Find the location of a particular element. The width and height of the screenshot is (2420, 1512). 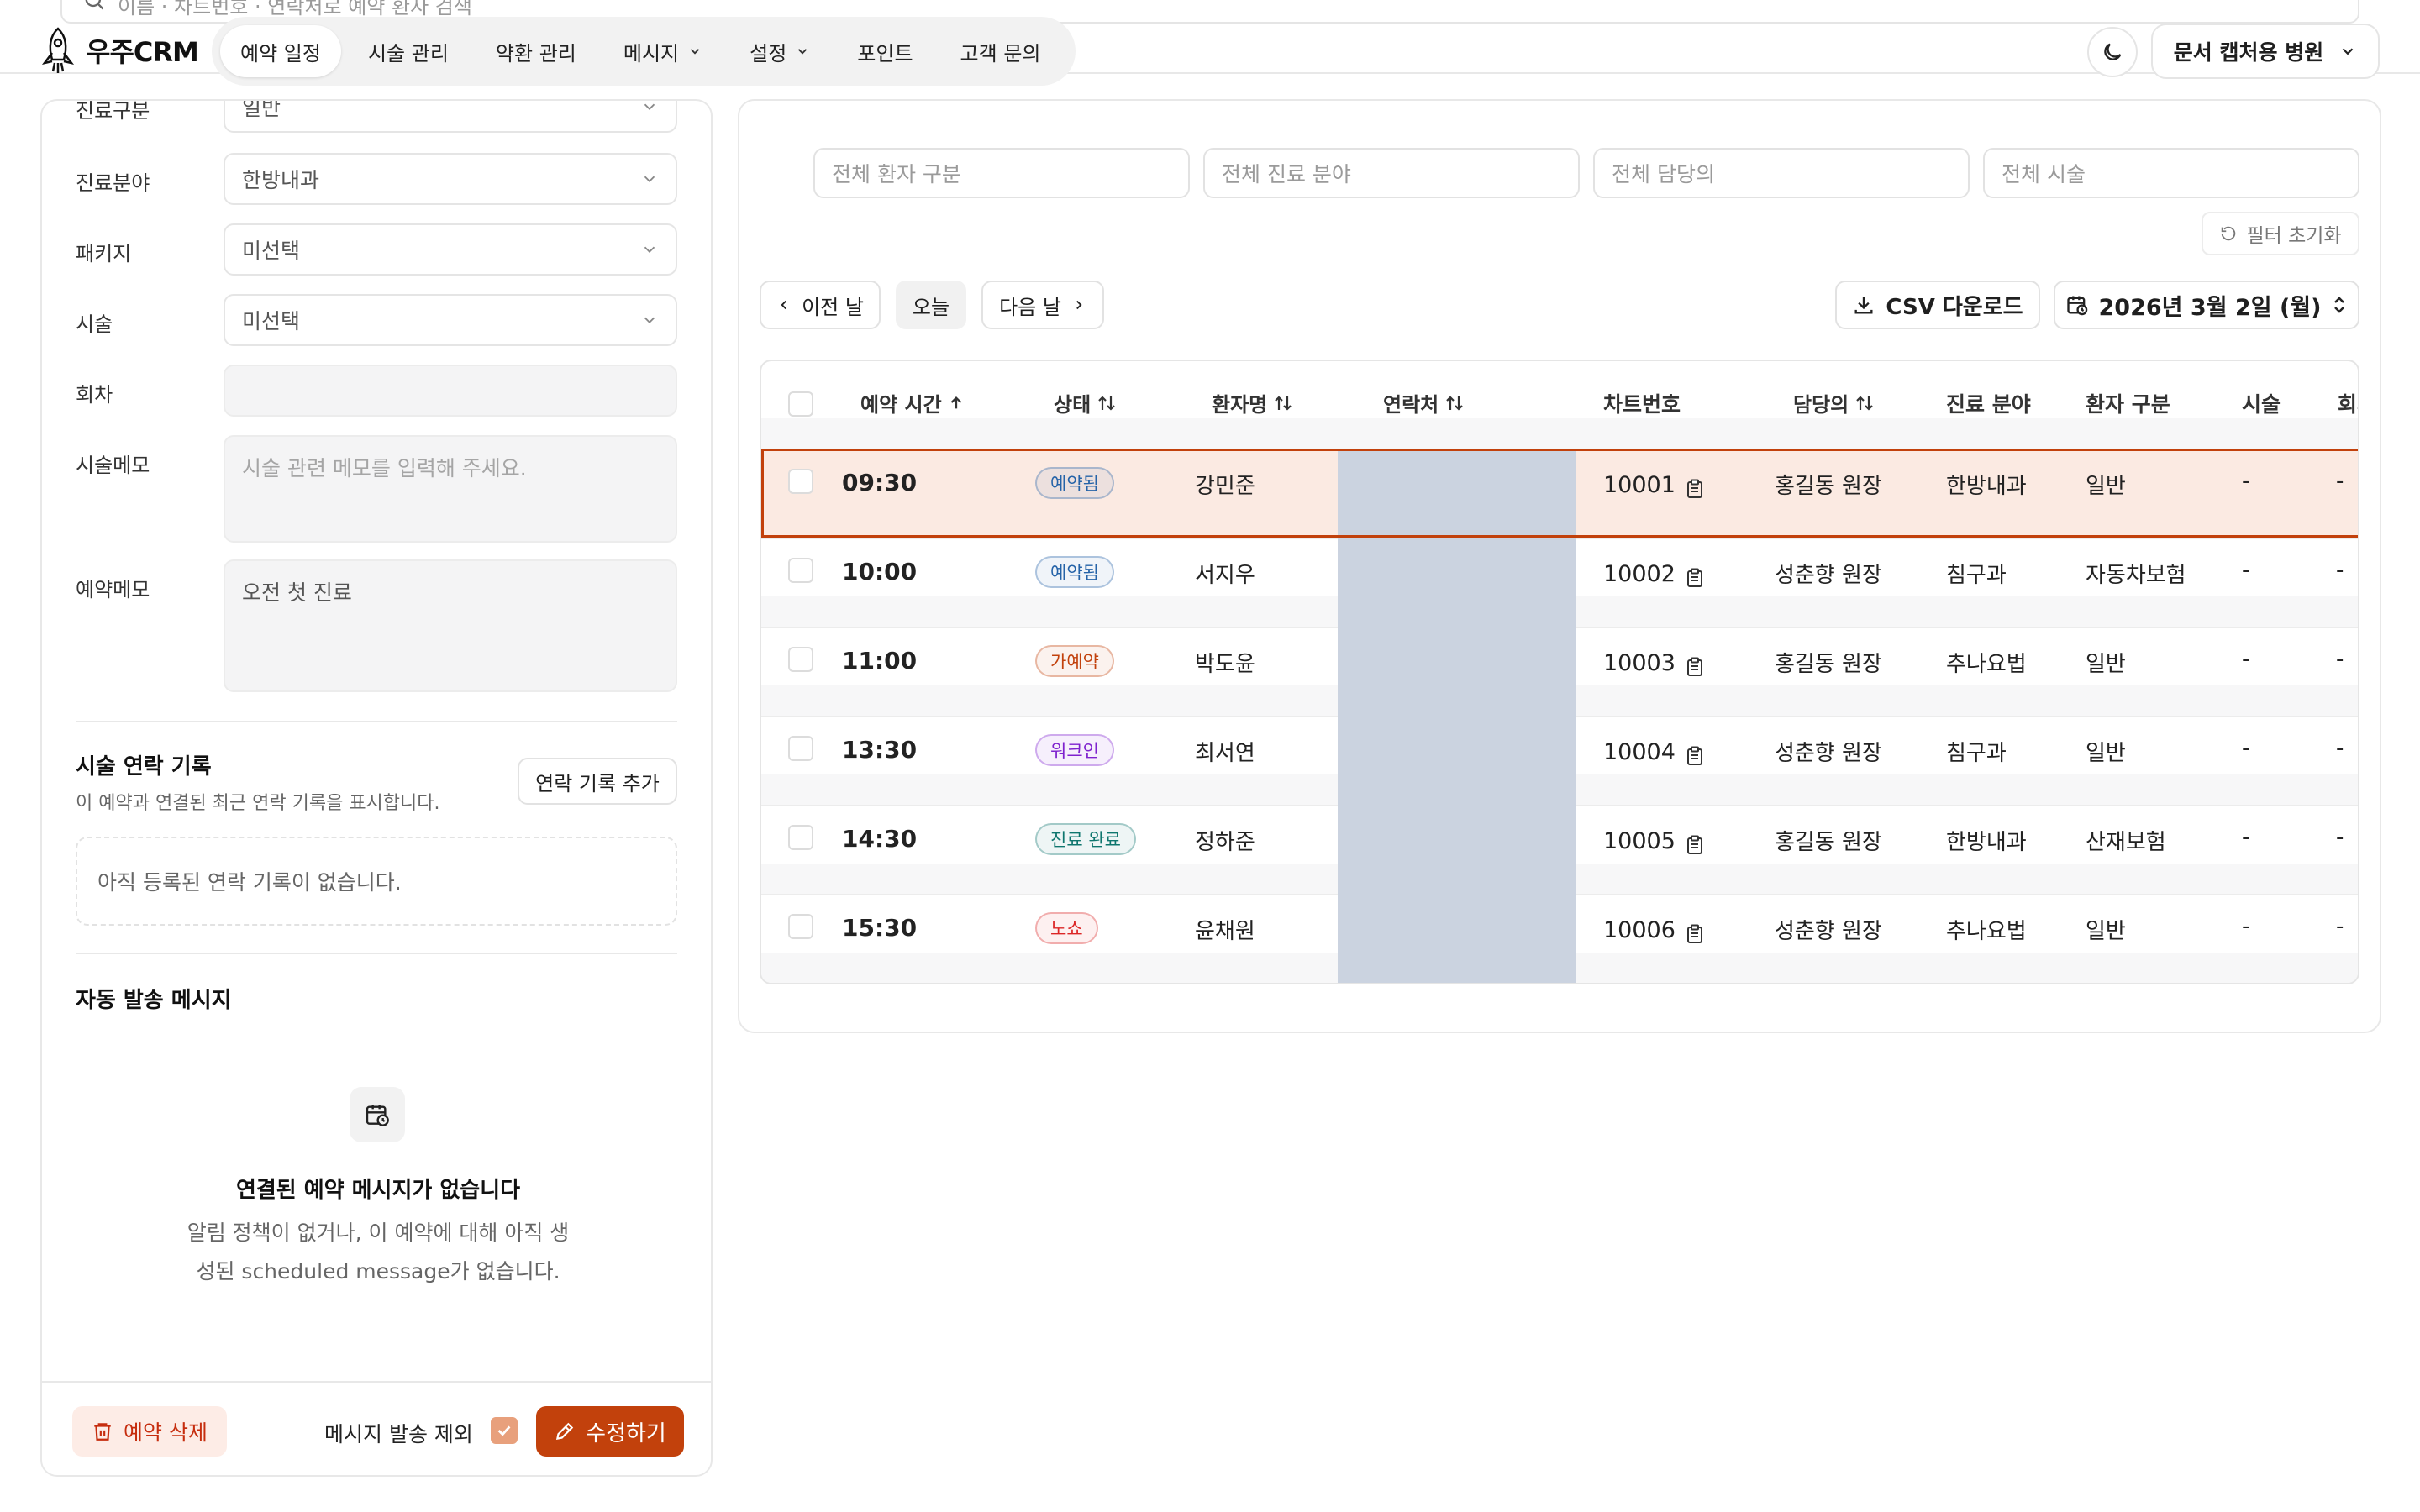

status-badge: 워크인 is located at coordinates (1074, 750).